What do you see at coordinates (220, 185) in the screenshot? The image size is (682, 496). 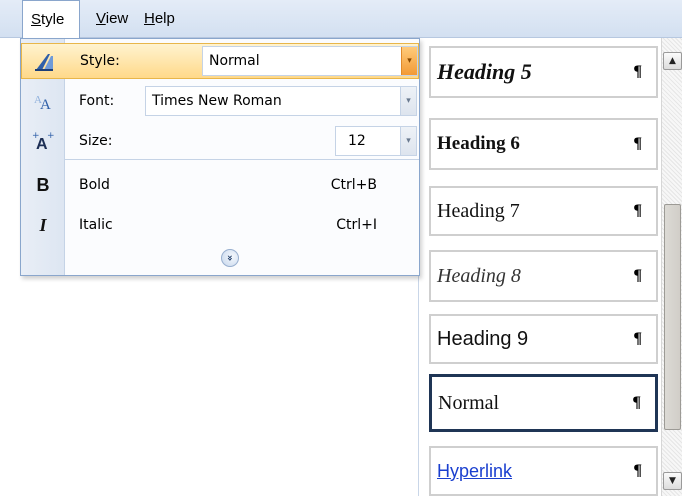 I see `menu-row-bold: B Bold Ctrl+B` at bounding box center [220, 185].